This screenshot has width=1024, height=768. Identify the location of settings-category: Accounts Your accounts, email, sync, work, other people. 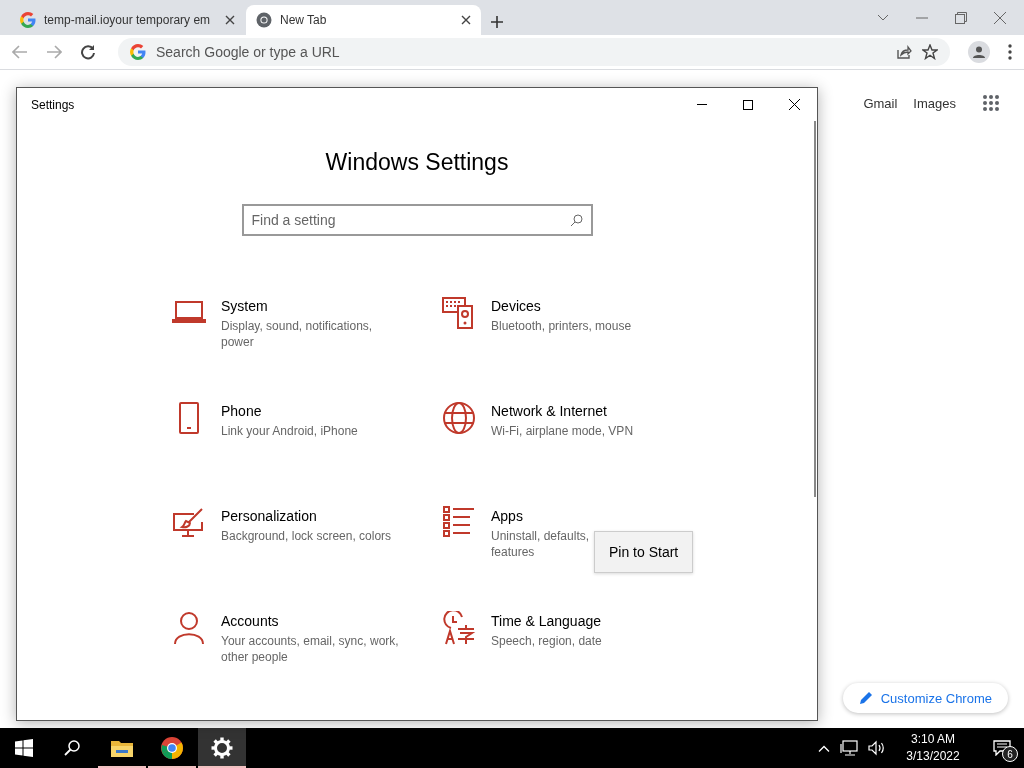
(285, 646).